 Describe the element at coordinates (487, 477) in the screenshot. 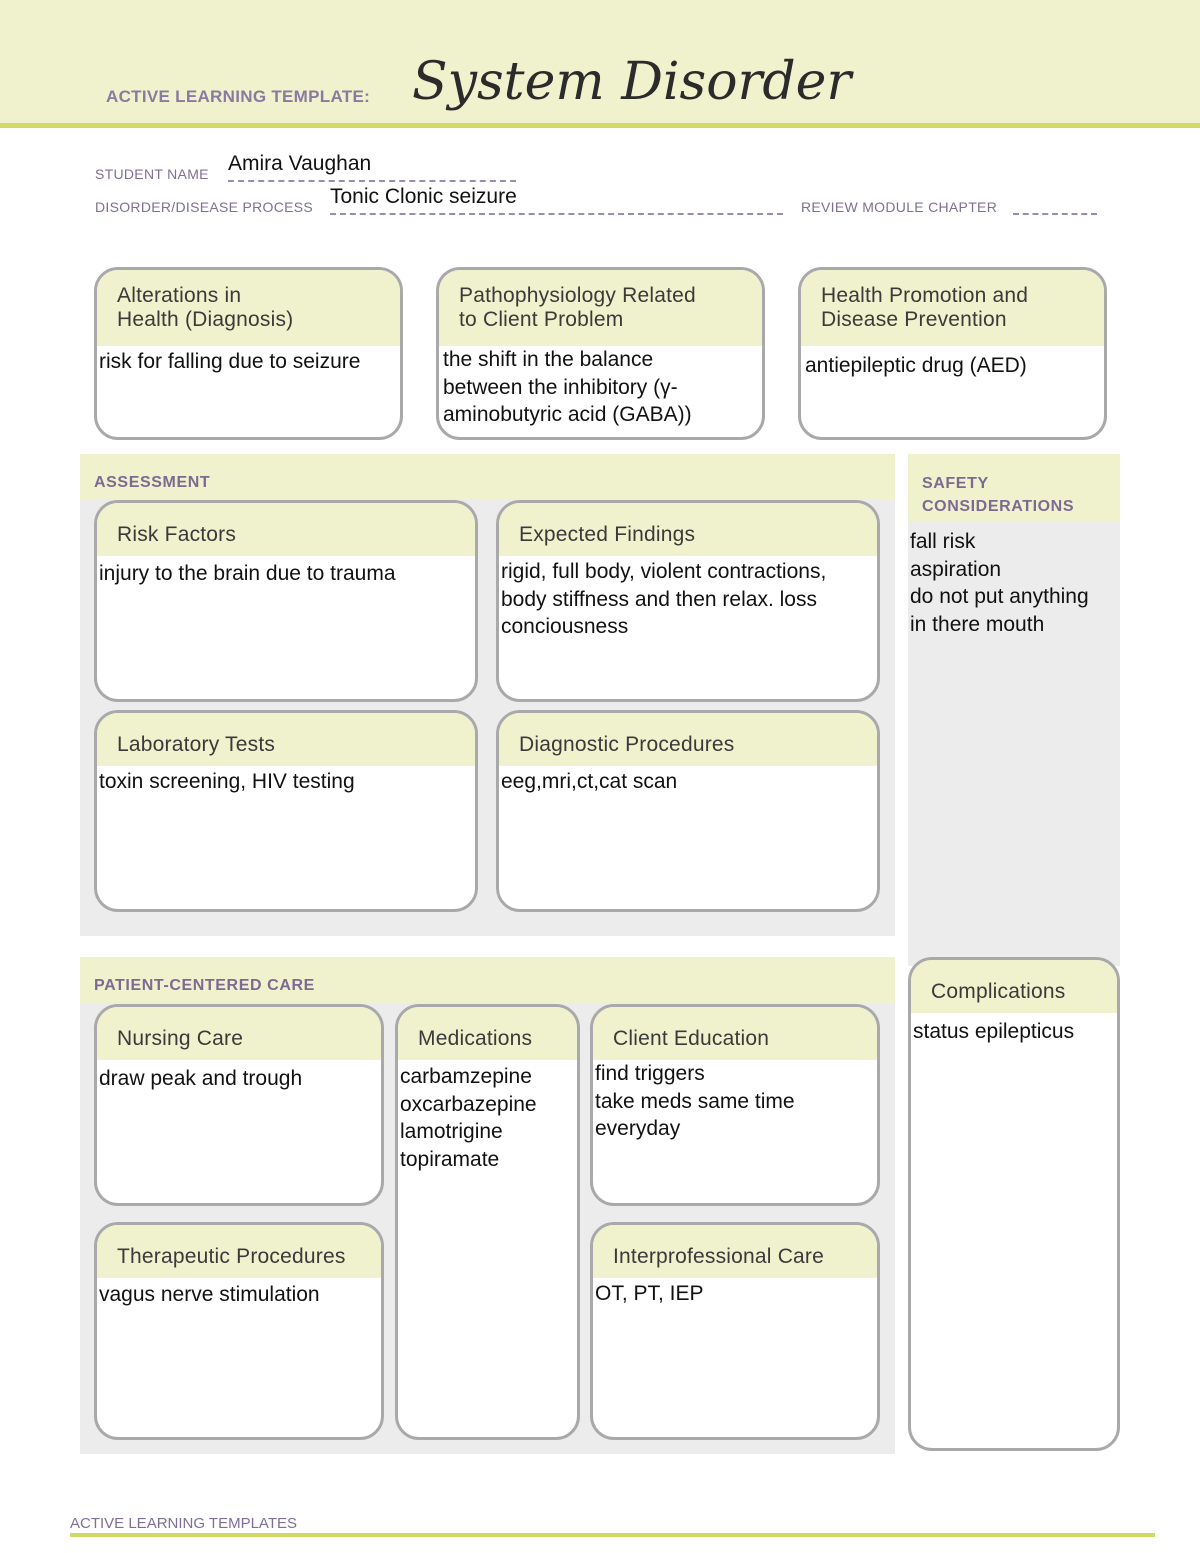

I see `assessment-header: ASSESSMENT` at that location.